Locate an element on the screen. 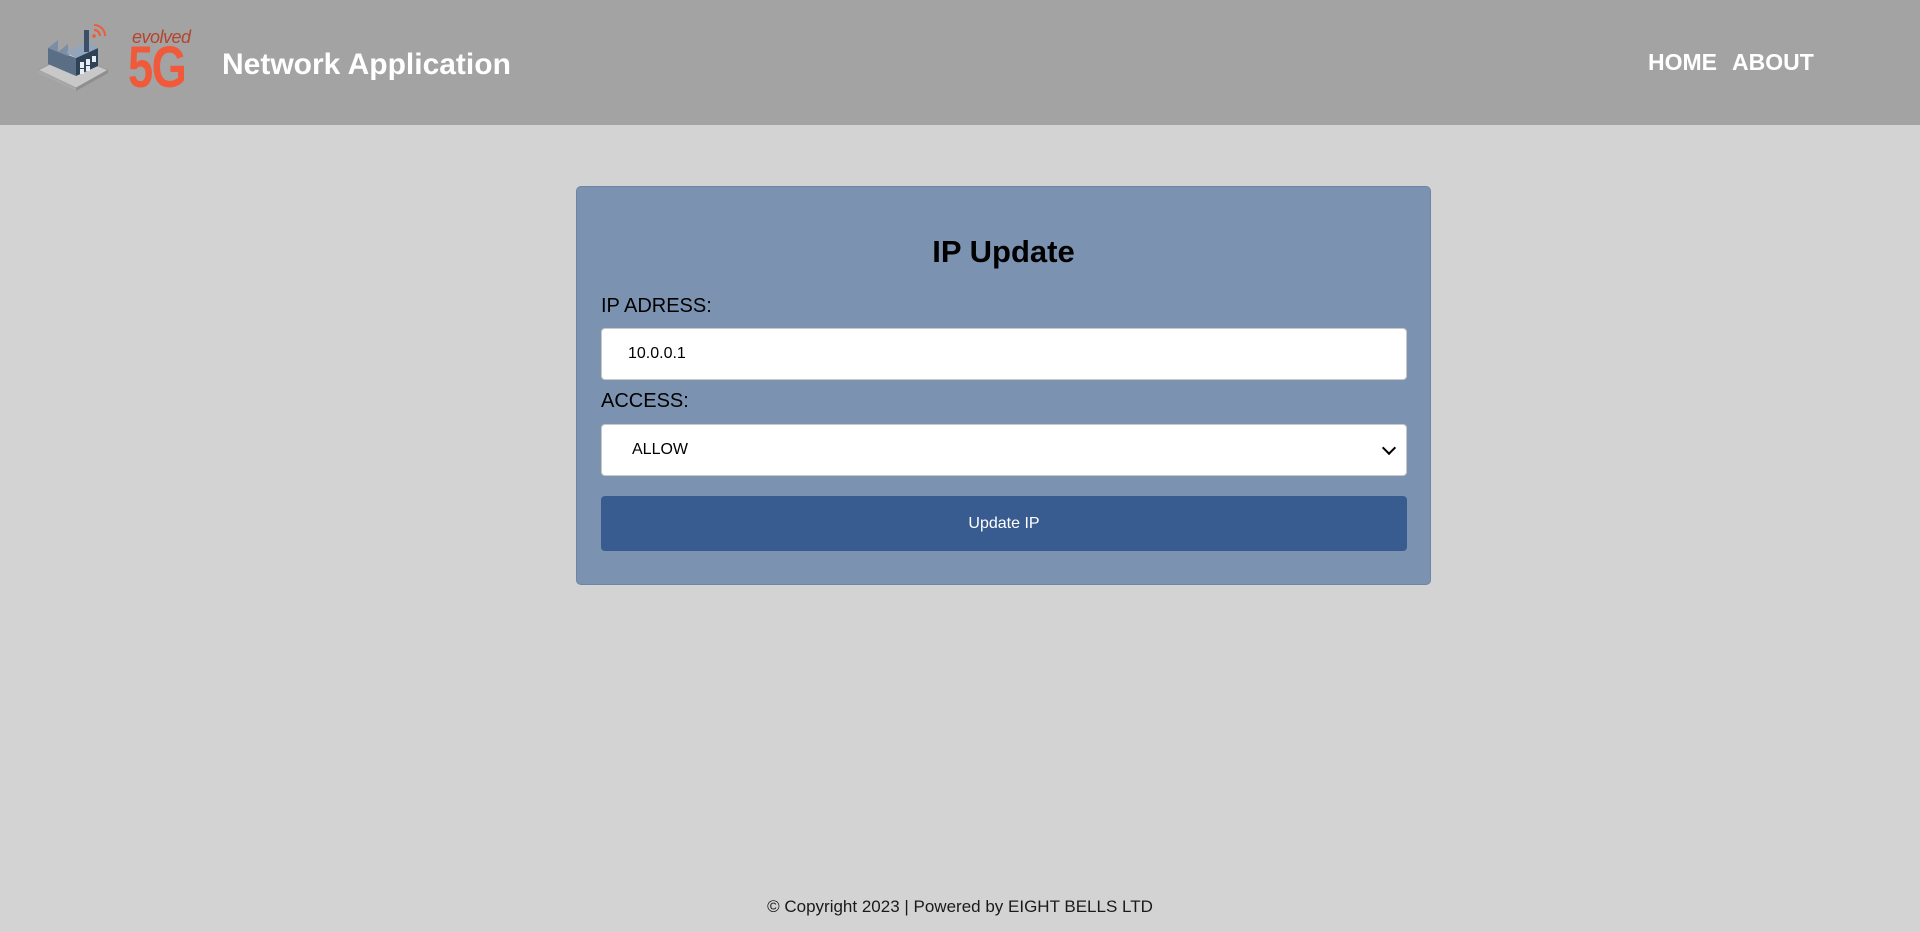 This screenshot has width=1920, height=932. access-select: ALLOW is located at coordinates (1004, 450).